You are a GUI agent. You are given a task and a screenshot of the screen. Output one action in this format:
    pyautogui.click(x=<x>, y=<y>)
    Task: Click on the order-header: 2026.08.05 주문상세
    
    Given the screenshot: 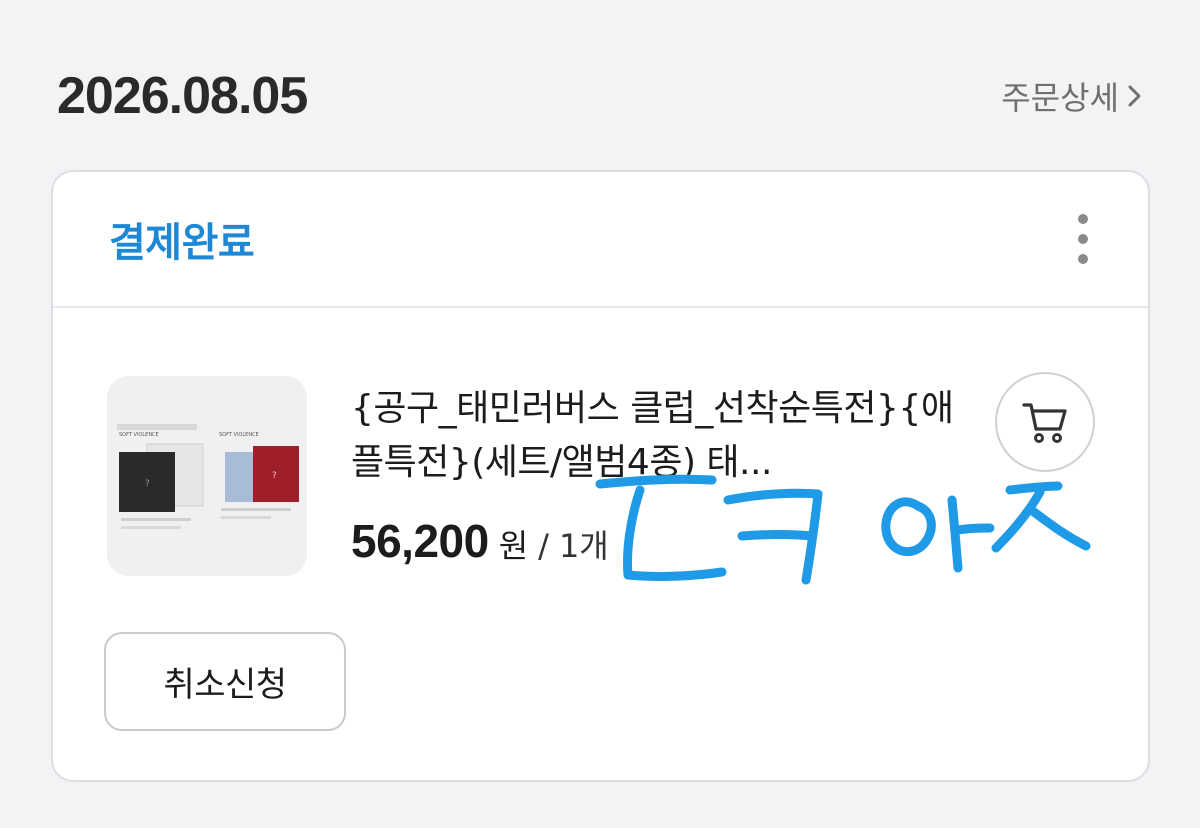 What is the action you would take?
    pyautogui.click(x=602, y=96)
    